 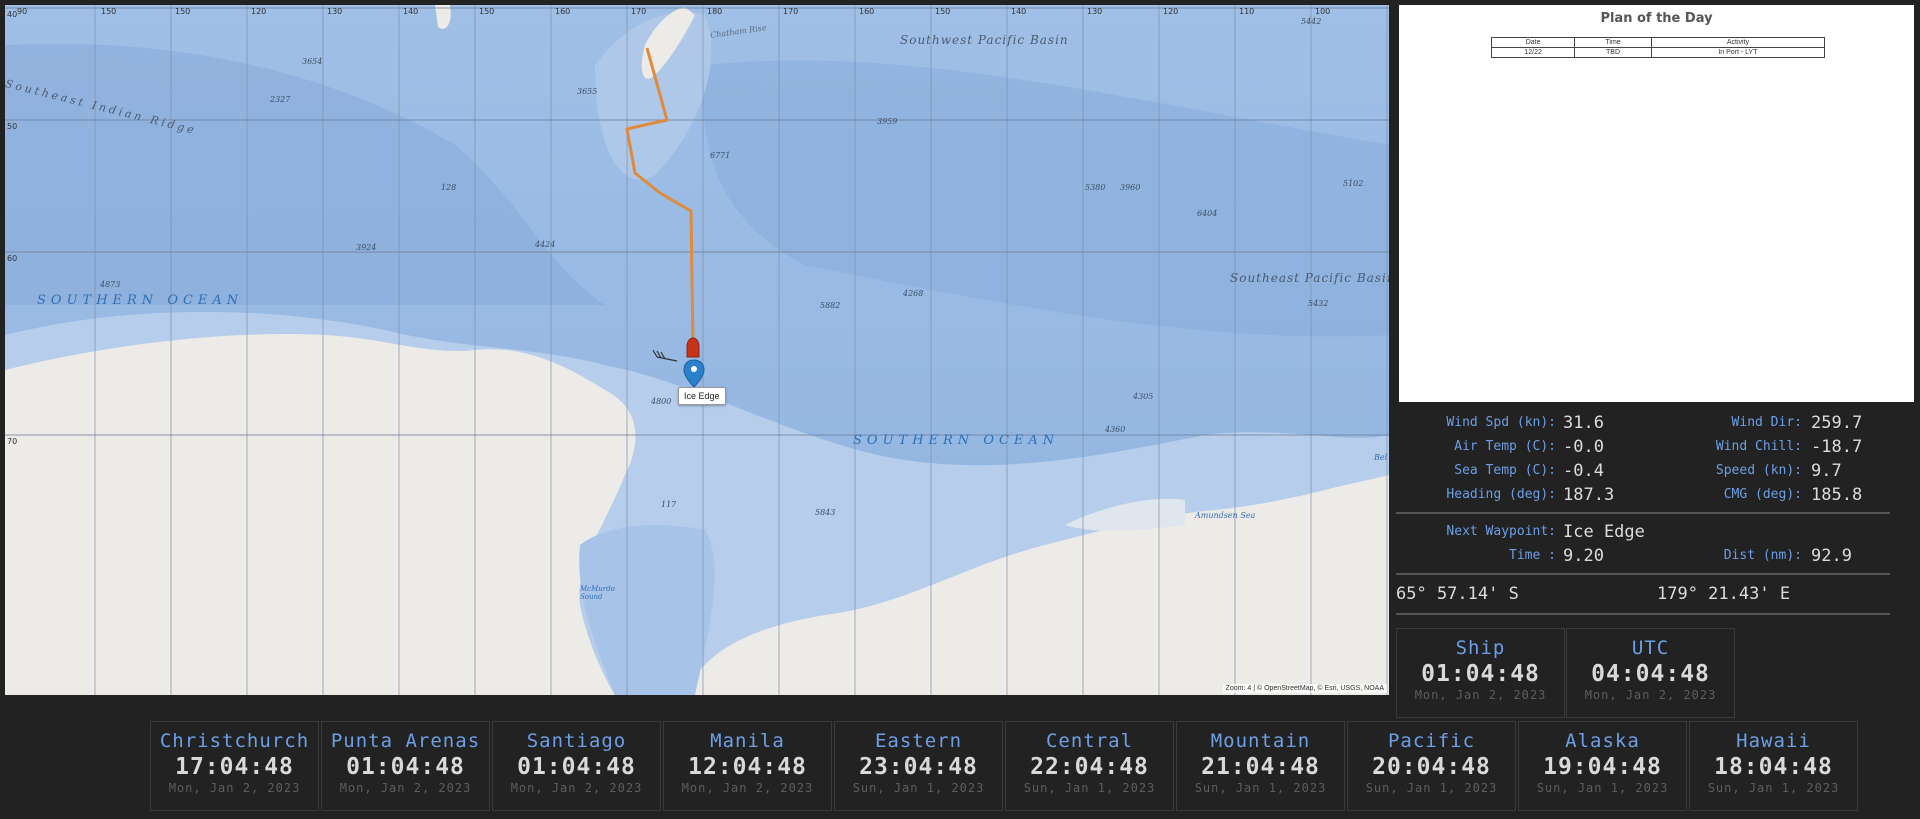 What do you see at coordinates (702, 396) in the screenshot?
I see `waypoint-tooltip: Ice Edge` at bounding box center [702, 396].